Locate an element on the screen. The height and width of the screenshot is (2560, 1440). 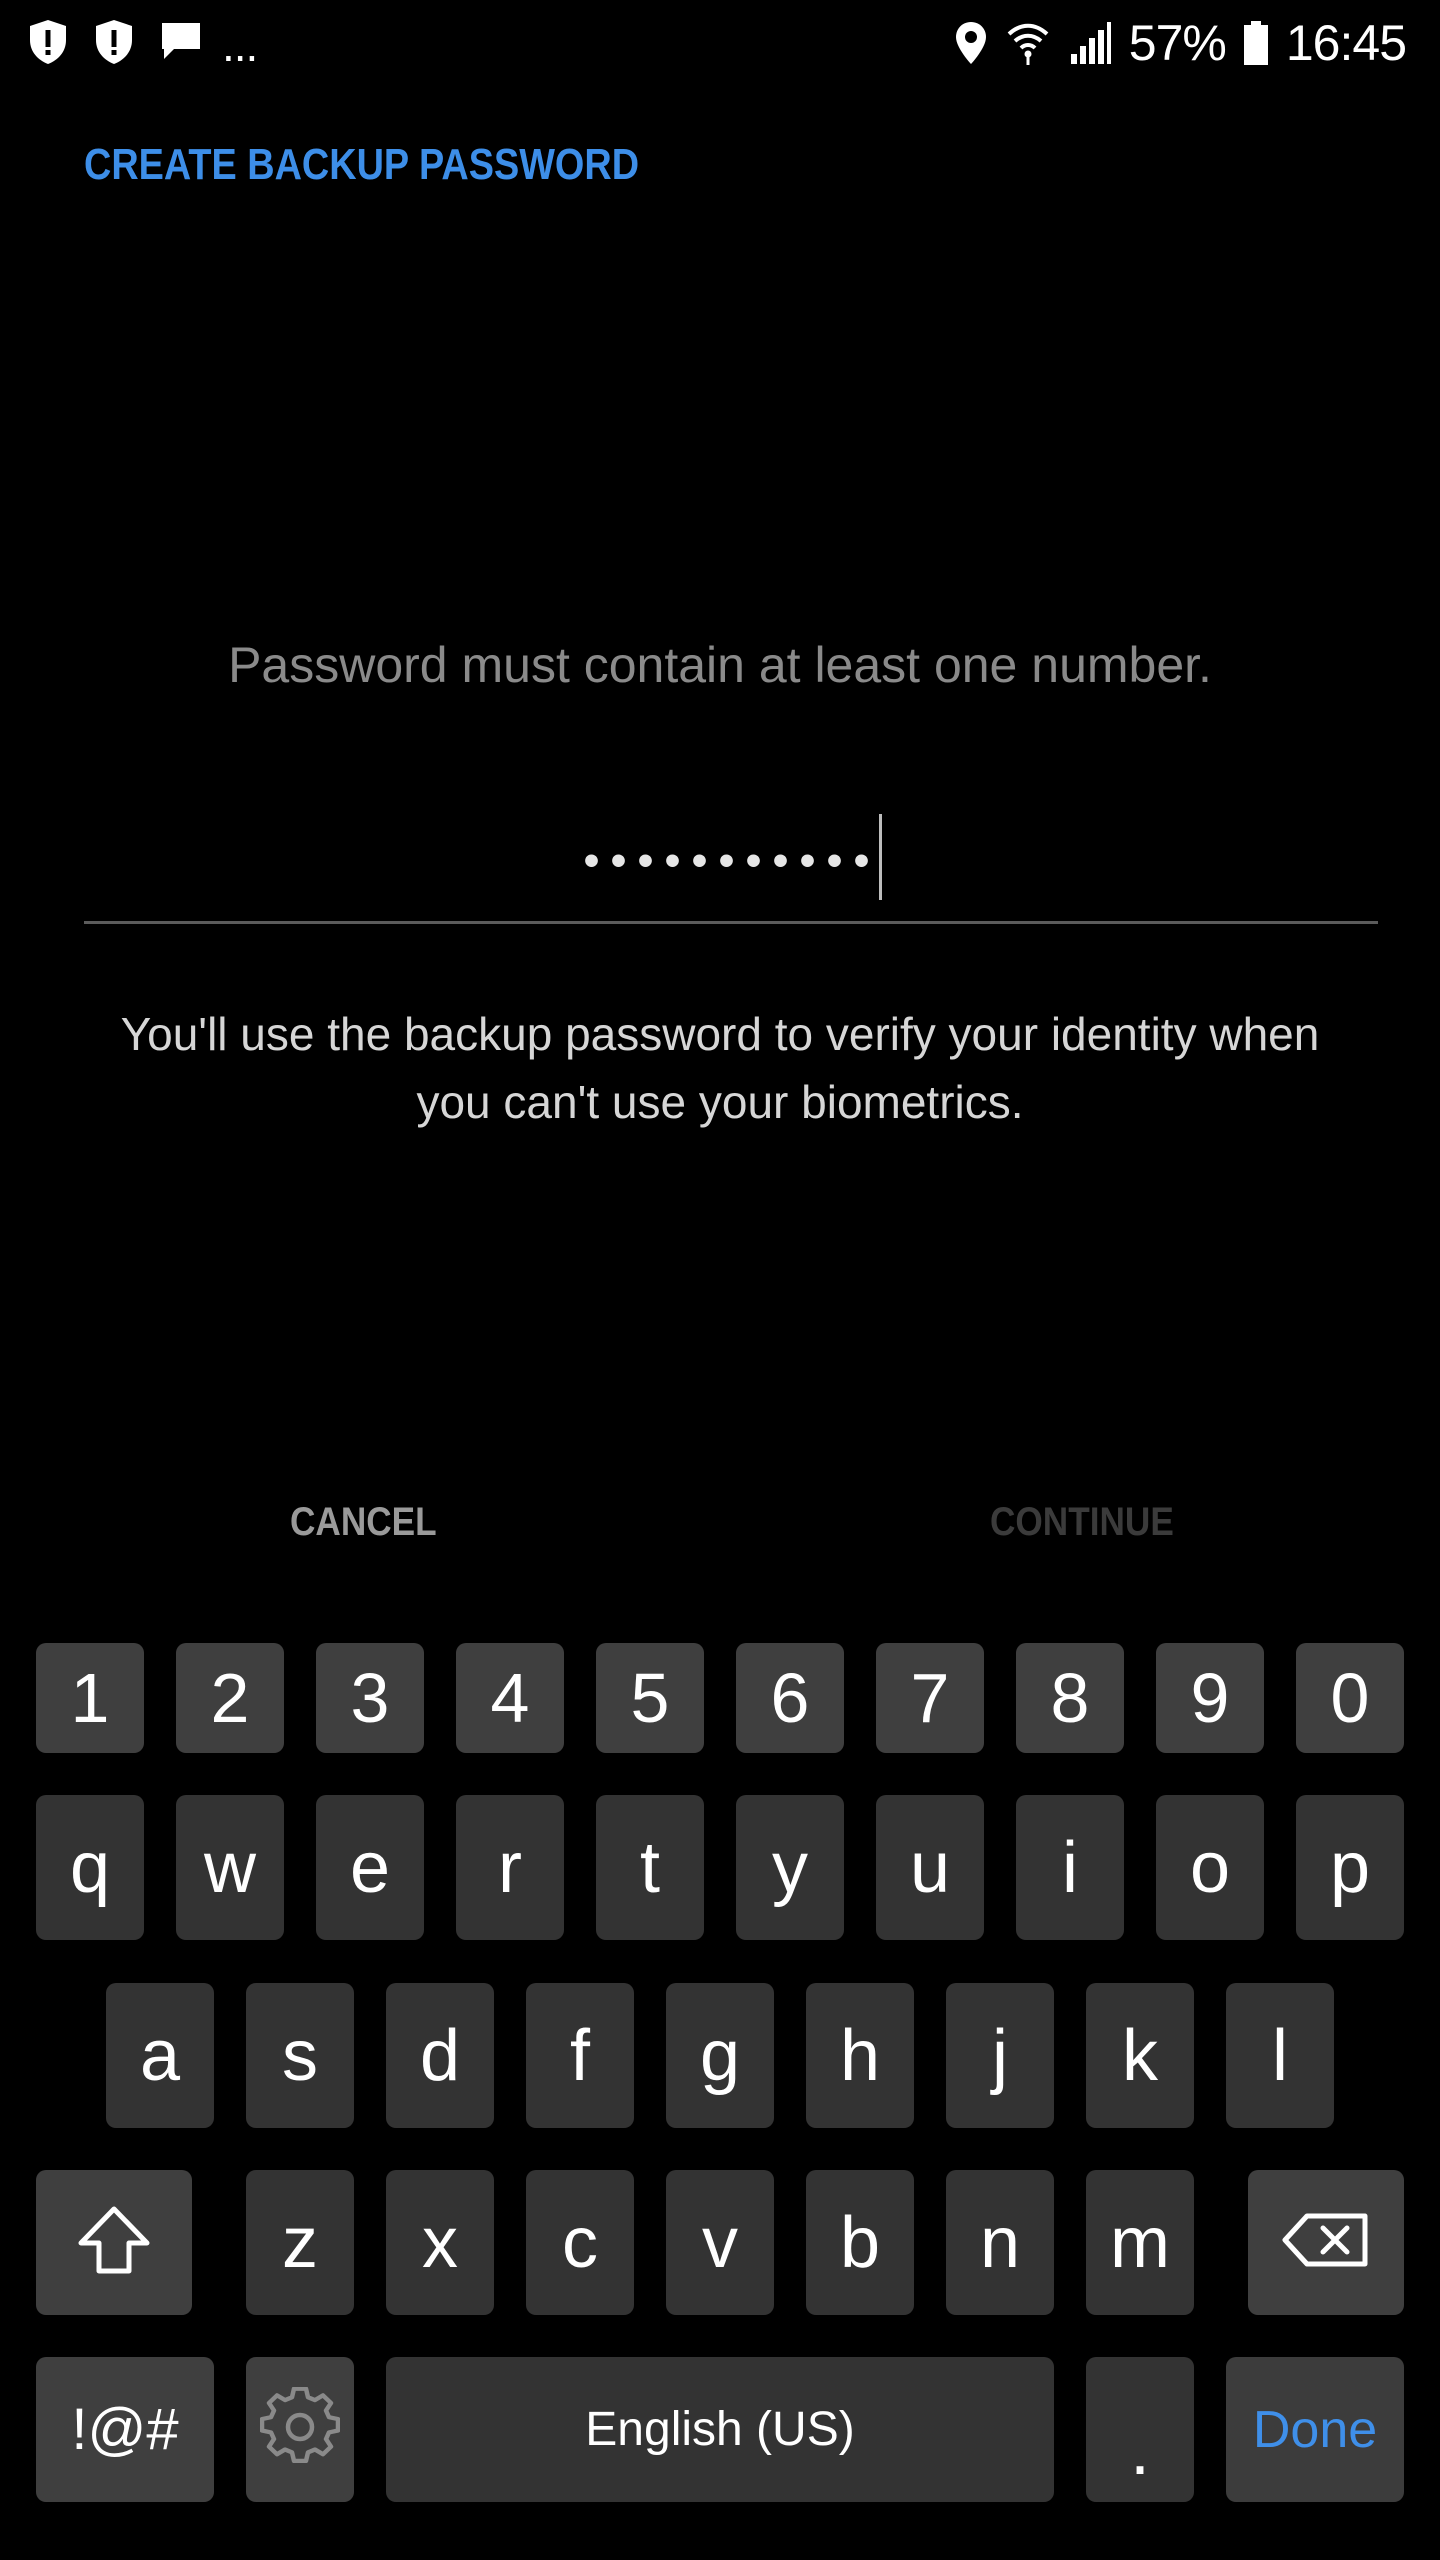
key-label: a is located at coordinates (160, 2055).